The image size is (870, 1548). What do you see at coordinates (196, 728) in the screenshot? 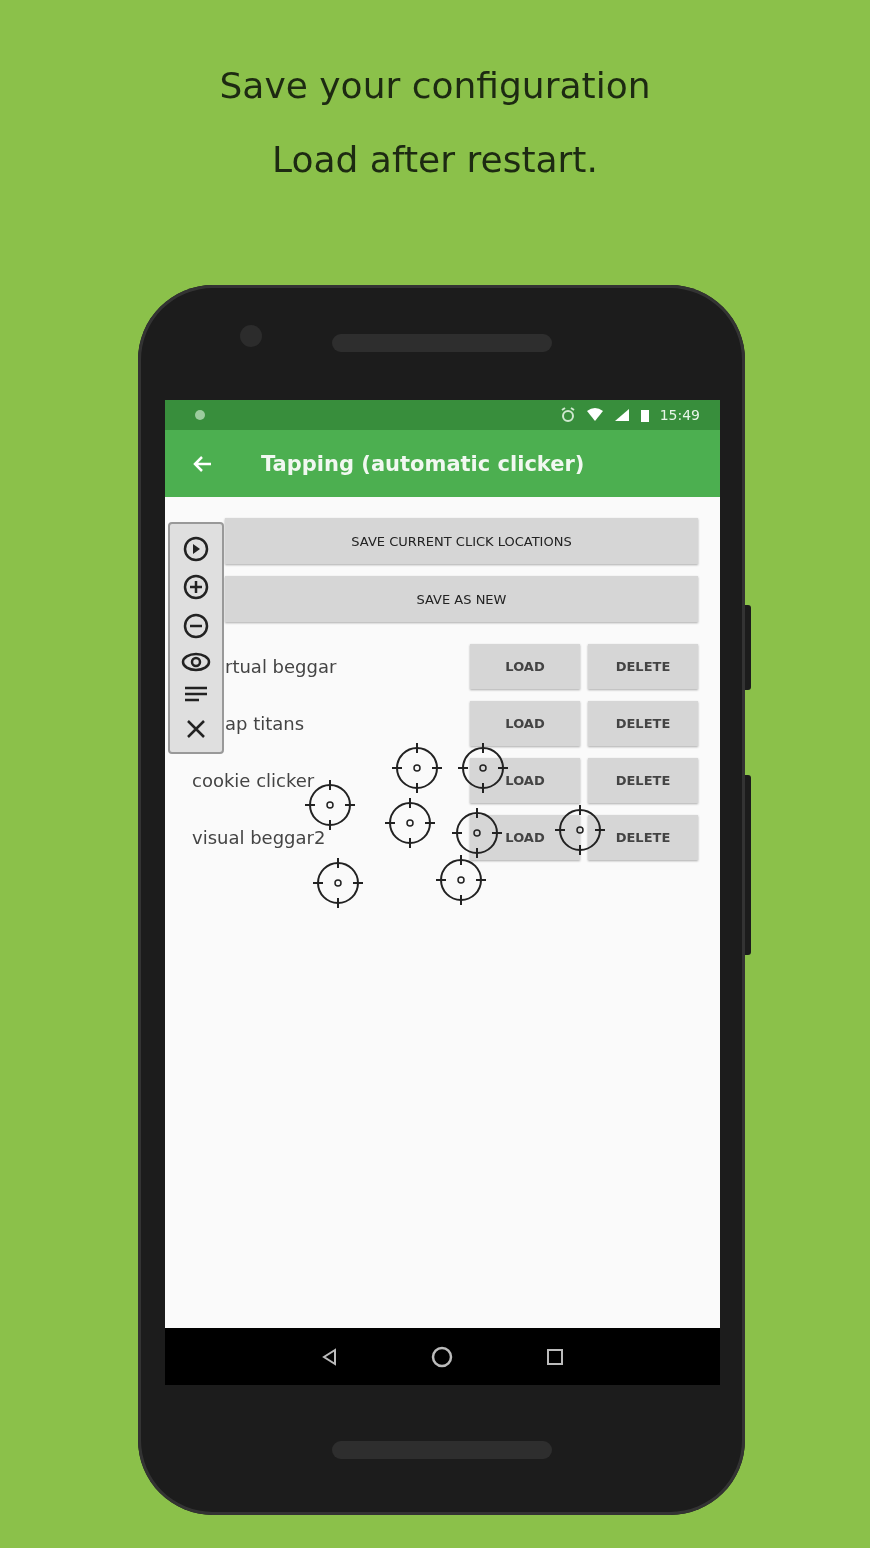
I see `close-icon` at bounding box center [196, 728].